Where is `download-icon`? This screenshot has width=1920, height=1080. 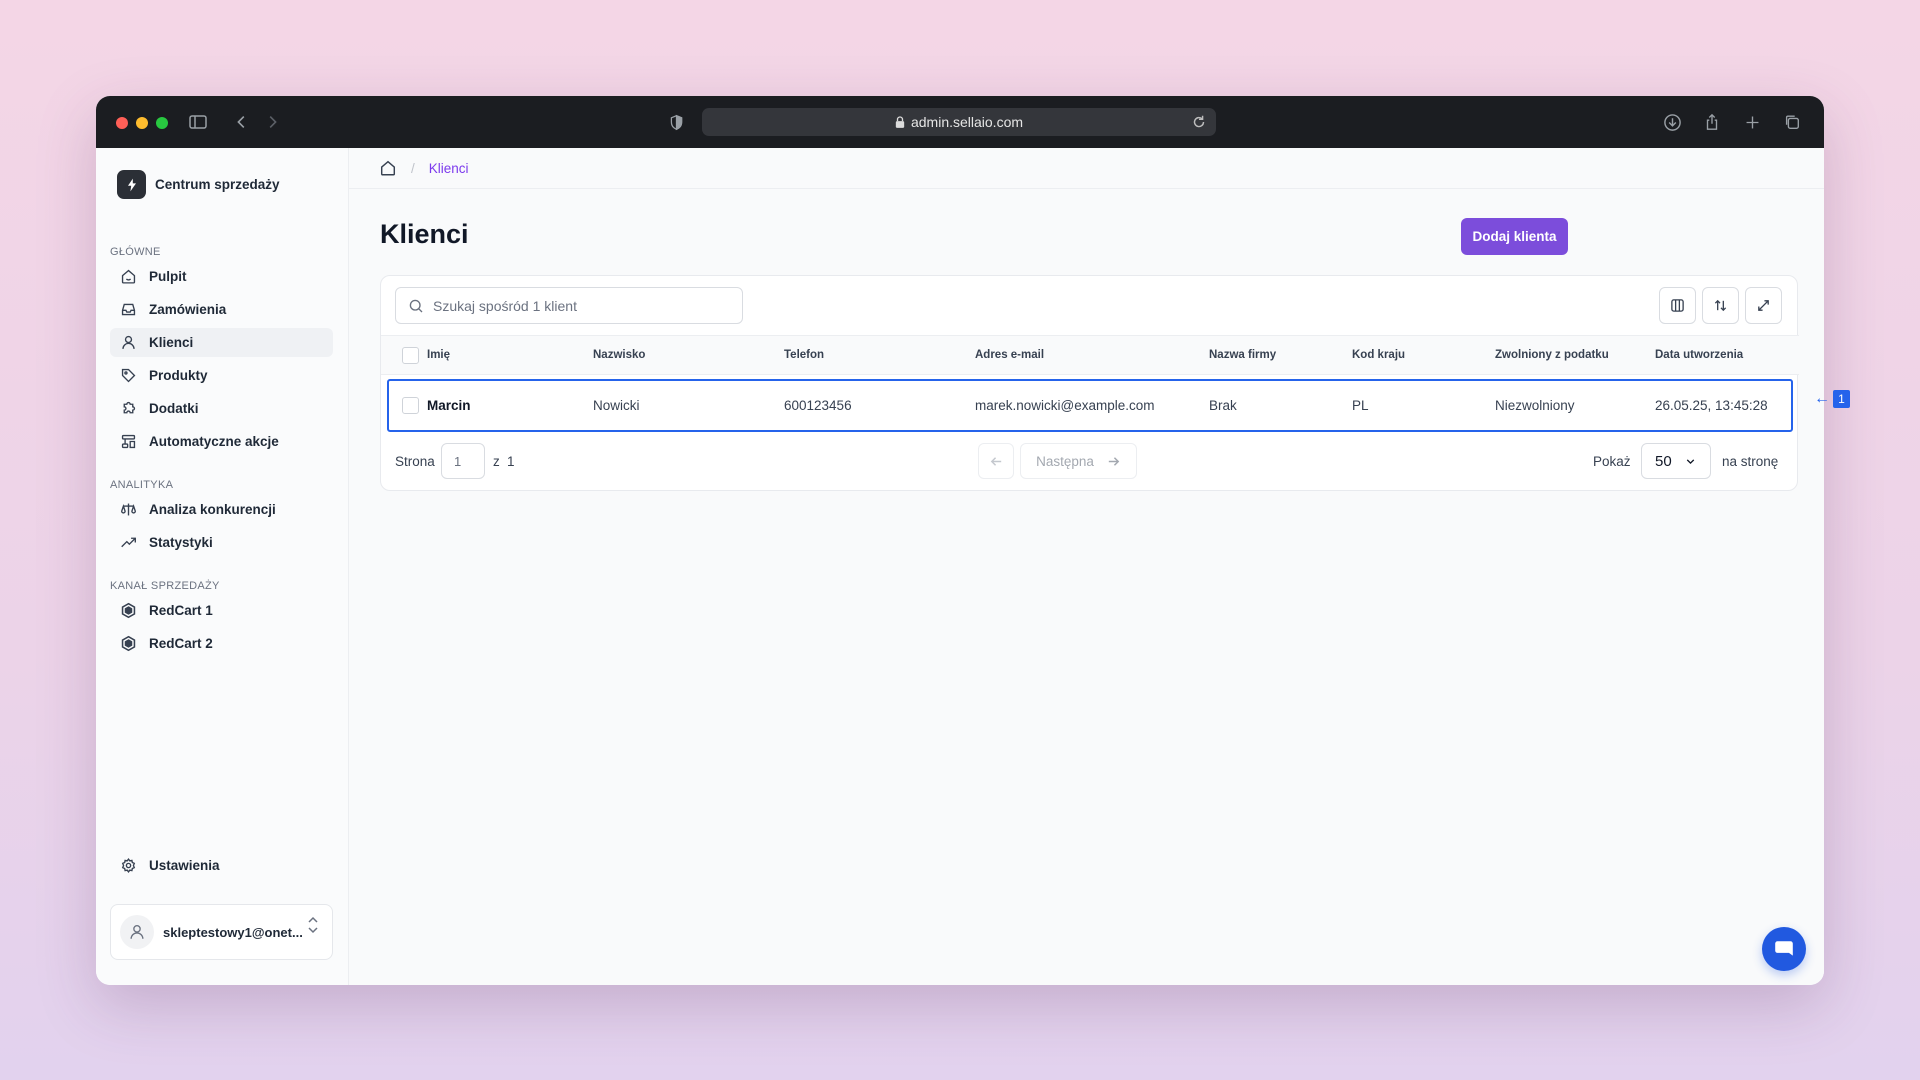 download-icon is located at coordinates (1672, 122).